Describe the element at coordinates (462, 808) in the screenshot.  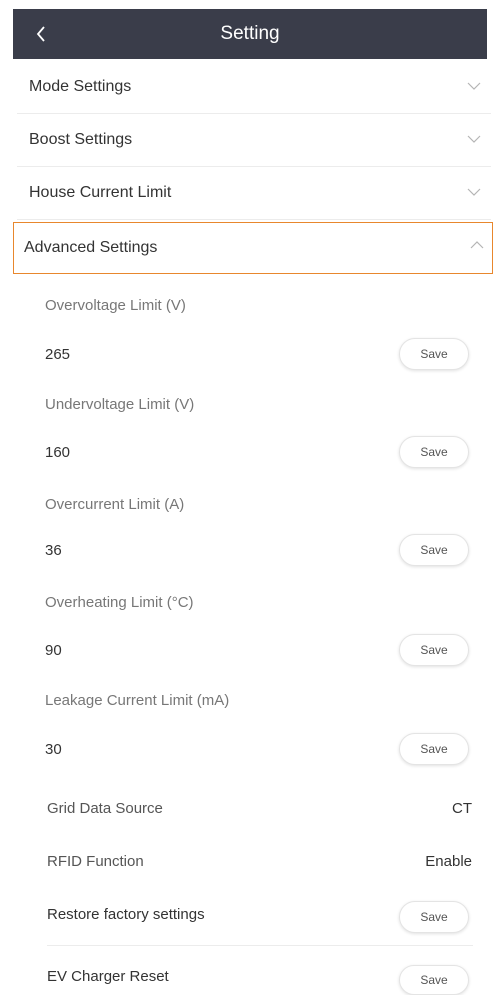
I see `grid-data-source-value: CT` at that location.